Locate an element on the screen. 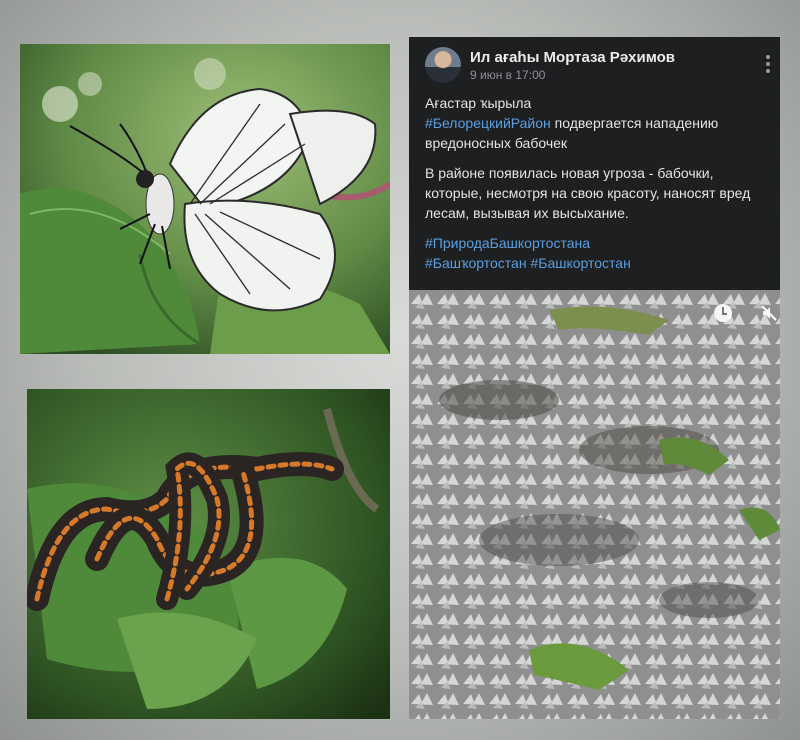 The image size is (800, 740). author-name: Ил ағаhы Мортаза Рәхимов is located at coordinates (572, 57).